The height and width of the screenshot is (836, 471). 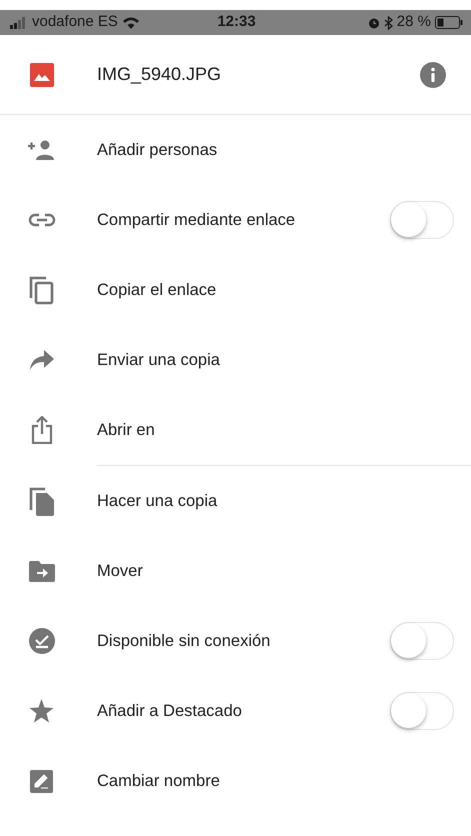 What do you see at coordinates (75, 22) in the screenshot?
I see `carrier-name: vodafone ES` at bounding box center [75, 22].